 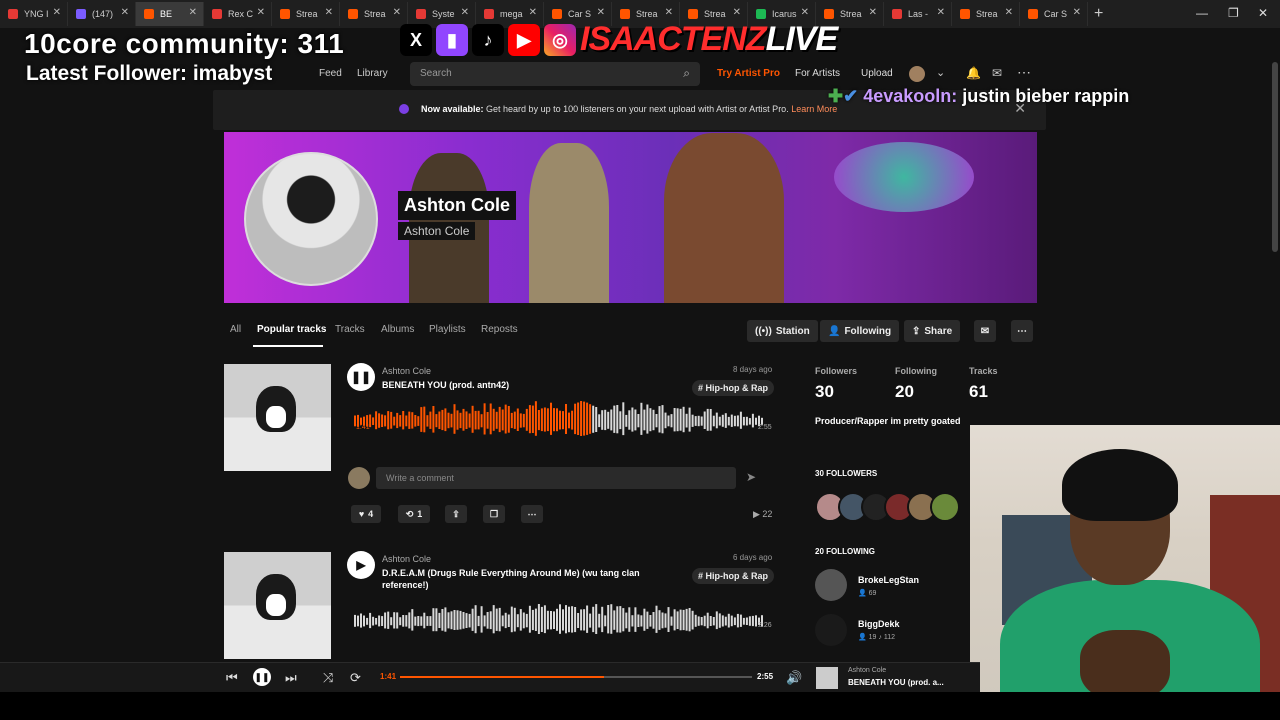 What do you see at coordinates (1054, 14) in the screenshot?
I see `browser-tab: Car S ✕` at bounding box center [1054, 14].